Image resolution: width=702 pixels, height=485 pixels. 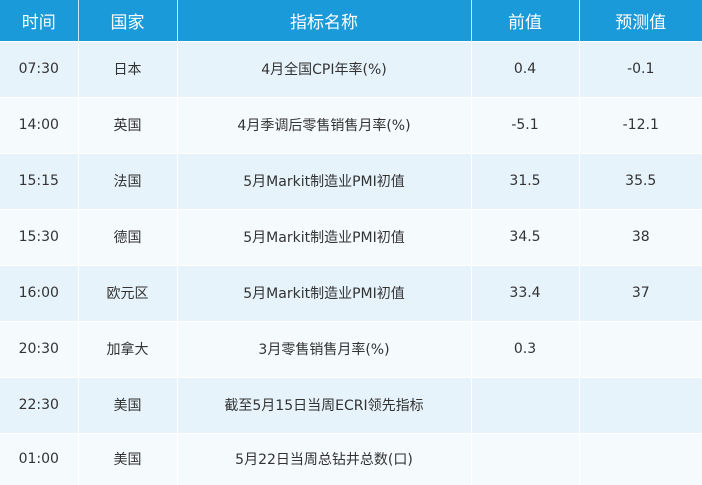 I want to click on cell-indicator: 4月季调后零售销售月率(%), so click(x=324, y=124).